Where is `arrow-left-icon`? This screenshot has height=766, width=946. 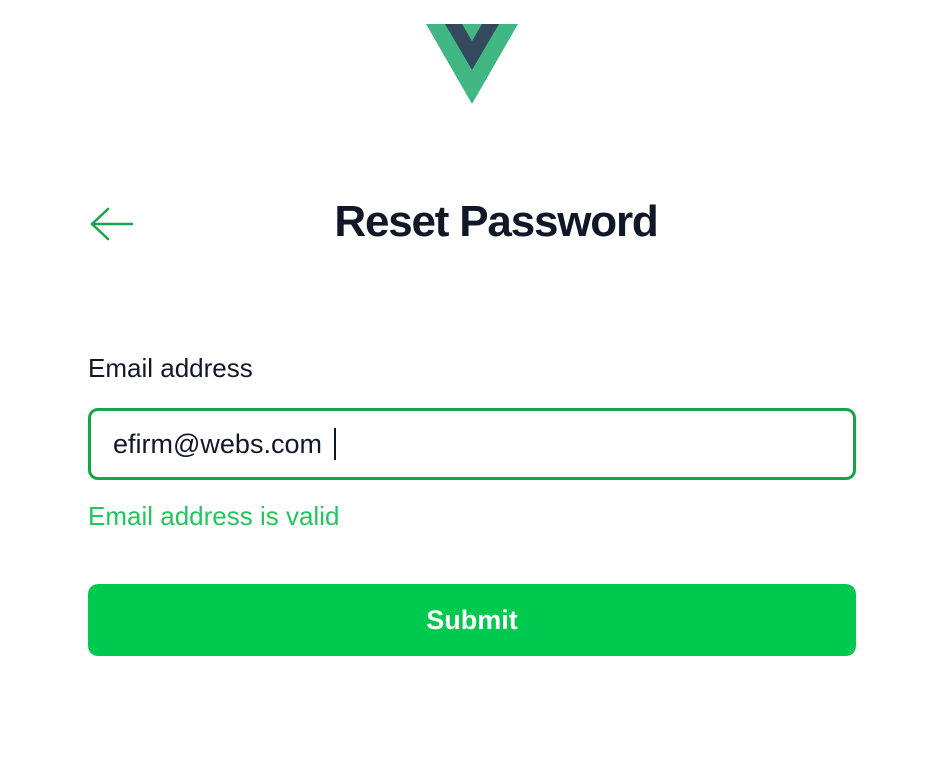 arrow-left-icon is located at coordinates (112, 224).